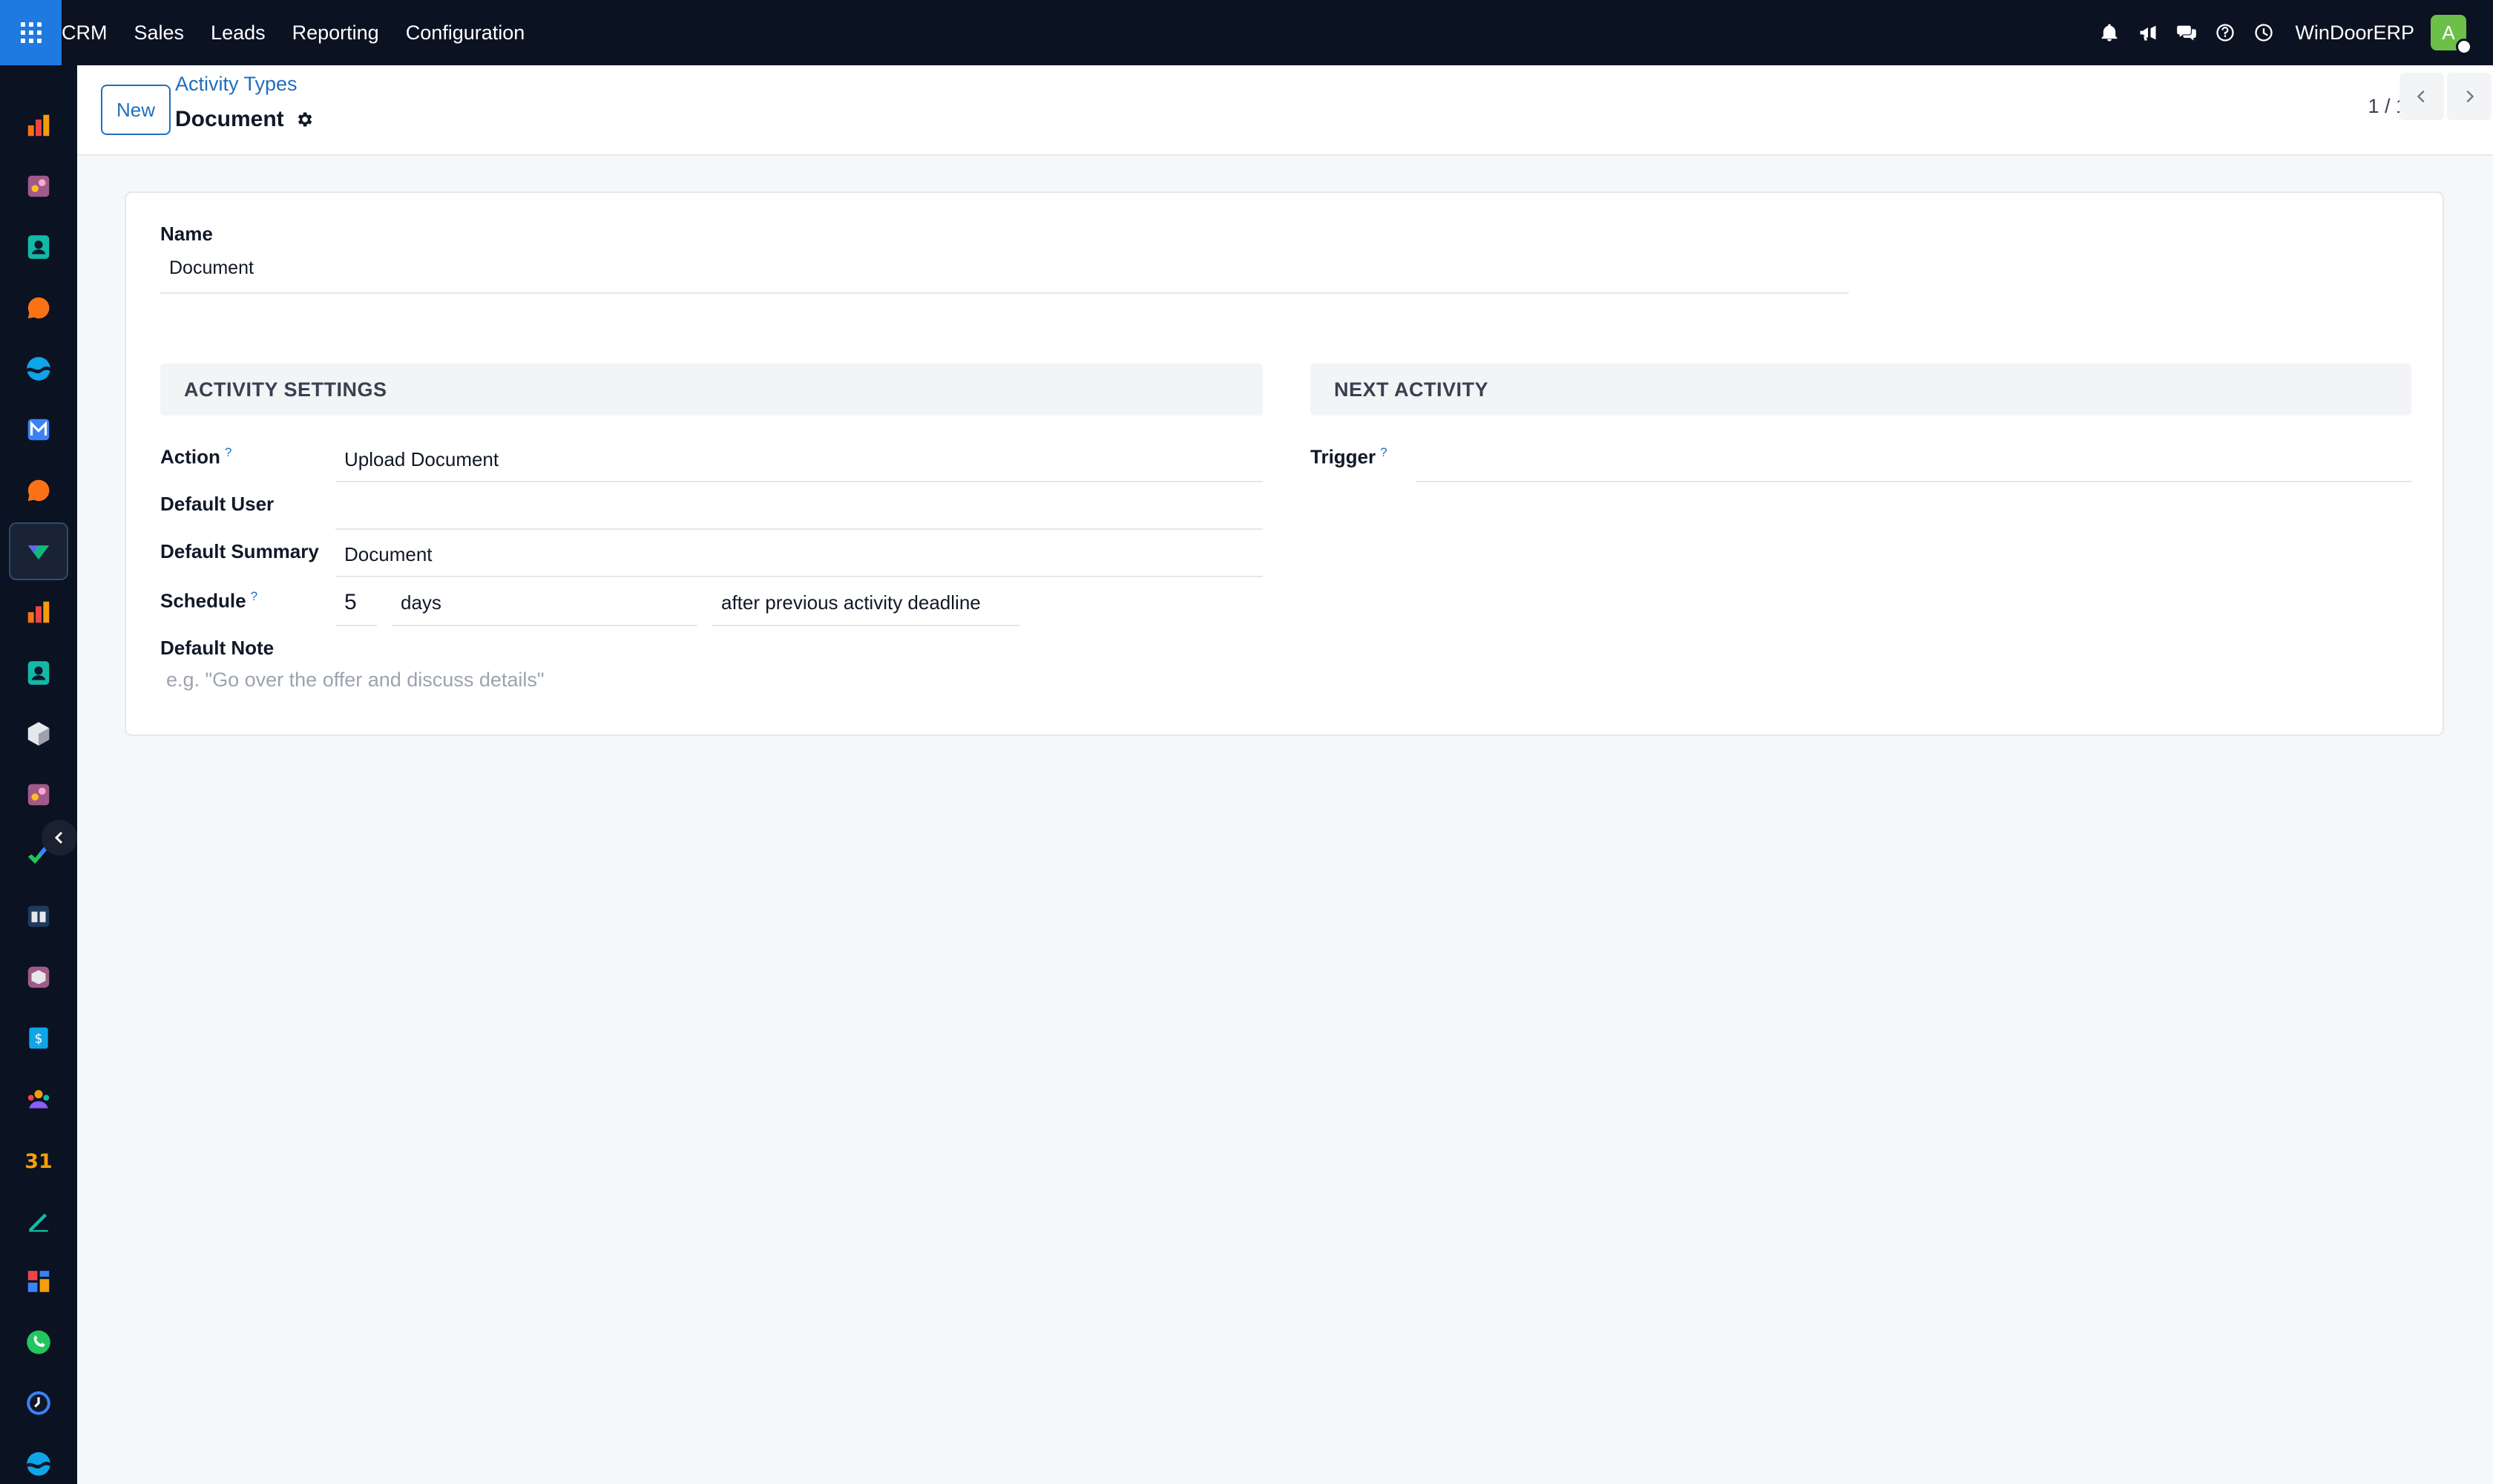 The height and width of the screenshot is (1484, 2493). I want to click on next-activity-heading: NEXT ACTIVITY, so click(1860, 390).